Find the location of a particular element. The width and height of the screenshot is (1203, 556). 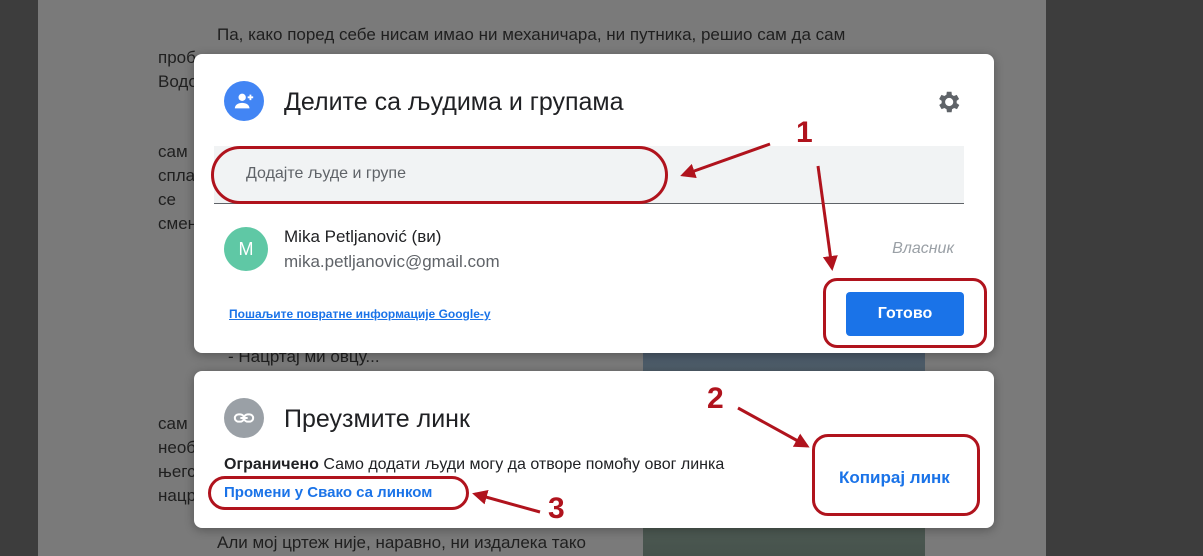

arrow-1-to-done is located at coordinates (827, 218).